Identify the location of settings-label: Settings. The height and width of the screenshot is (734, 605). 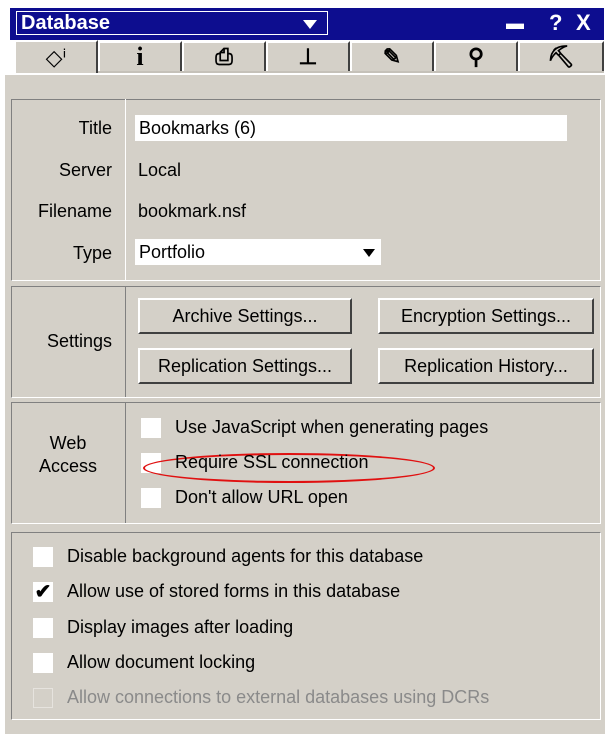
(79, 341).